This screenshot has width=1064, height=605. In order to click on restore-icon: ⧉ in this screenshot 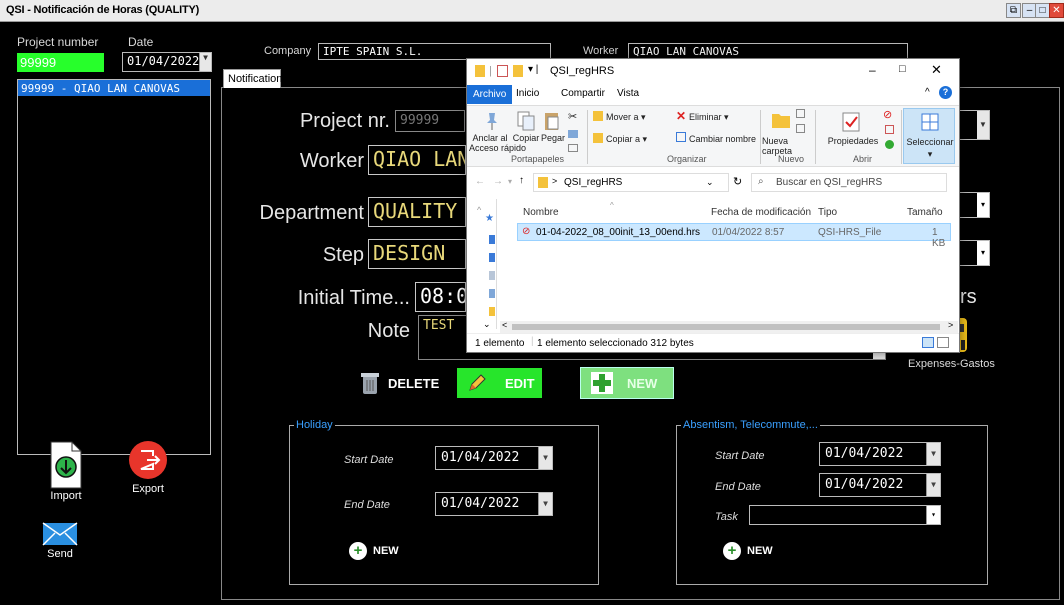, I will do `click(1013, 10)`.